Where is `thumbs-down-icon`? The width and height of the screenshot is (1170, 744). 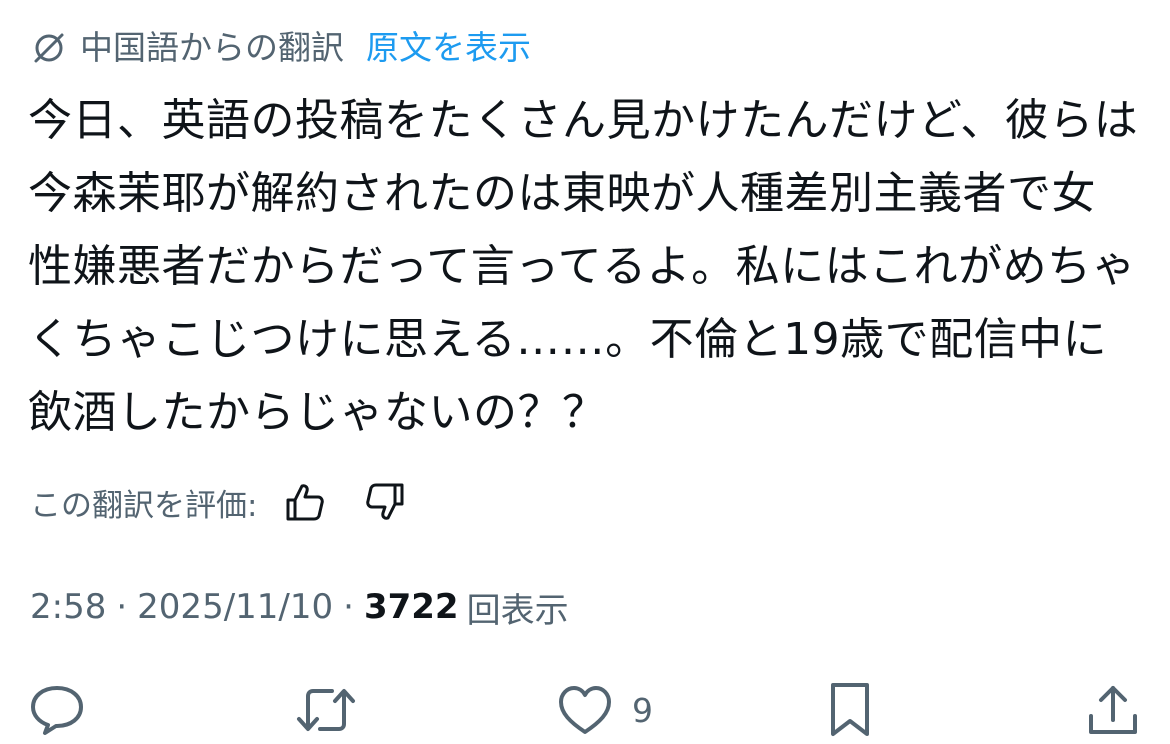 thumbs-down-icon is located at coordinates (385, 501).